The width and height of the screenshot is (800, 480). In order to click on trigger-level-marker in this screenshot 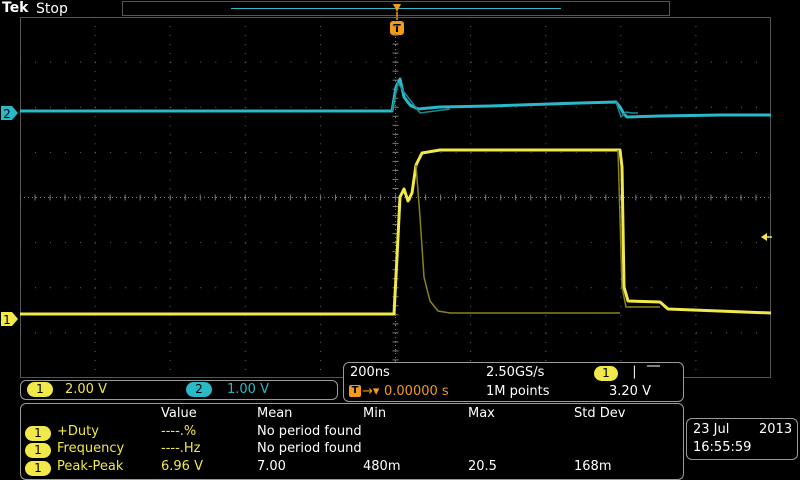, I will do `click(766, 237)`.